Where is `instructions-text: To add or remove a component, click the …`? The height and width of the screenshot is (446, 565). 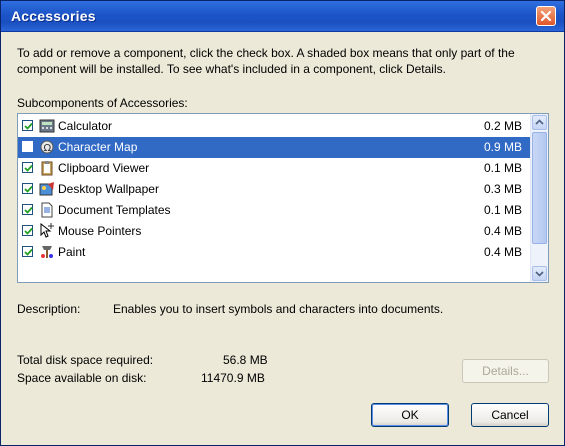
instructions-text: To add or remove a component, click the … is located at coordinates (266, 61).